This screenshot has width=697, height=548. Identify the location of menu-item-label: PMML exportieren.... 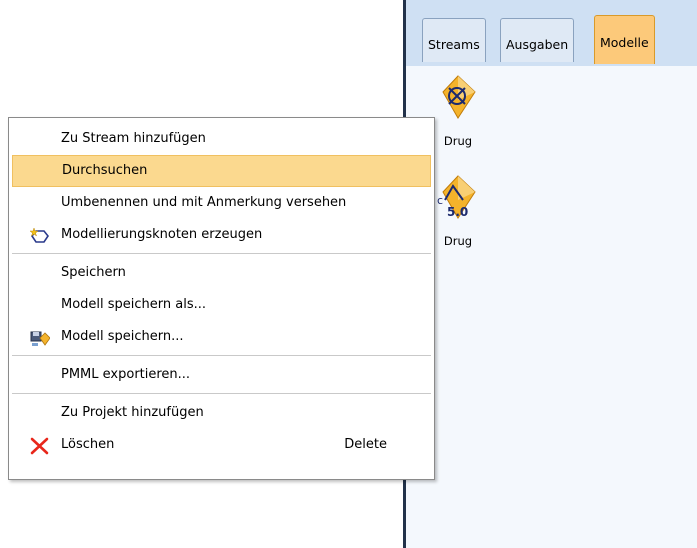
(126, 374).